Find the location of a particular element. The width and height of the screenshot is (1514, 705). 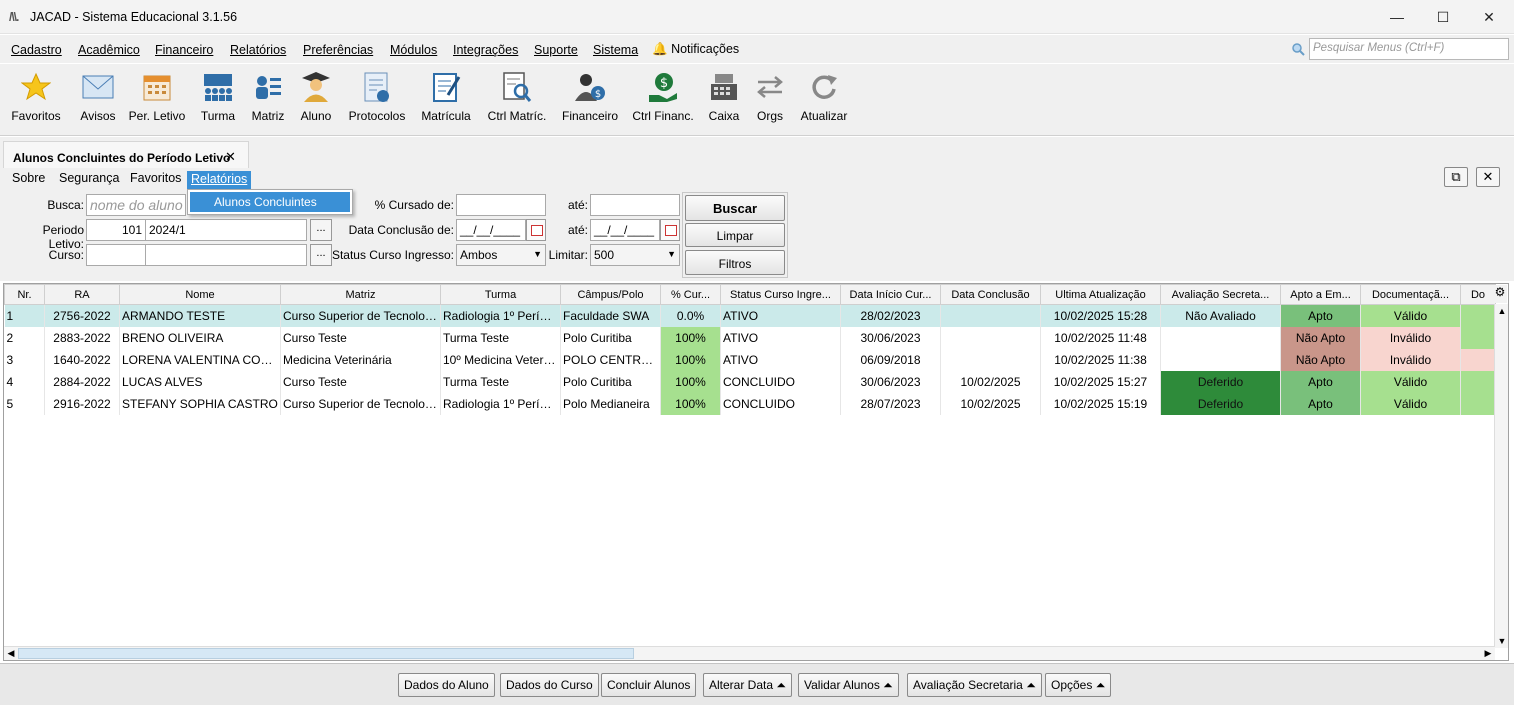

limitar-select: 500 is located at coordinates (635, 255).